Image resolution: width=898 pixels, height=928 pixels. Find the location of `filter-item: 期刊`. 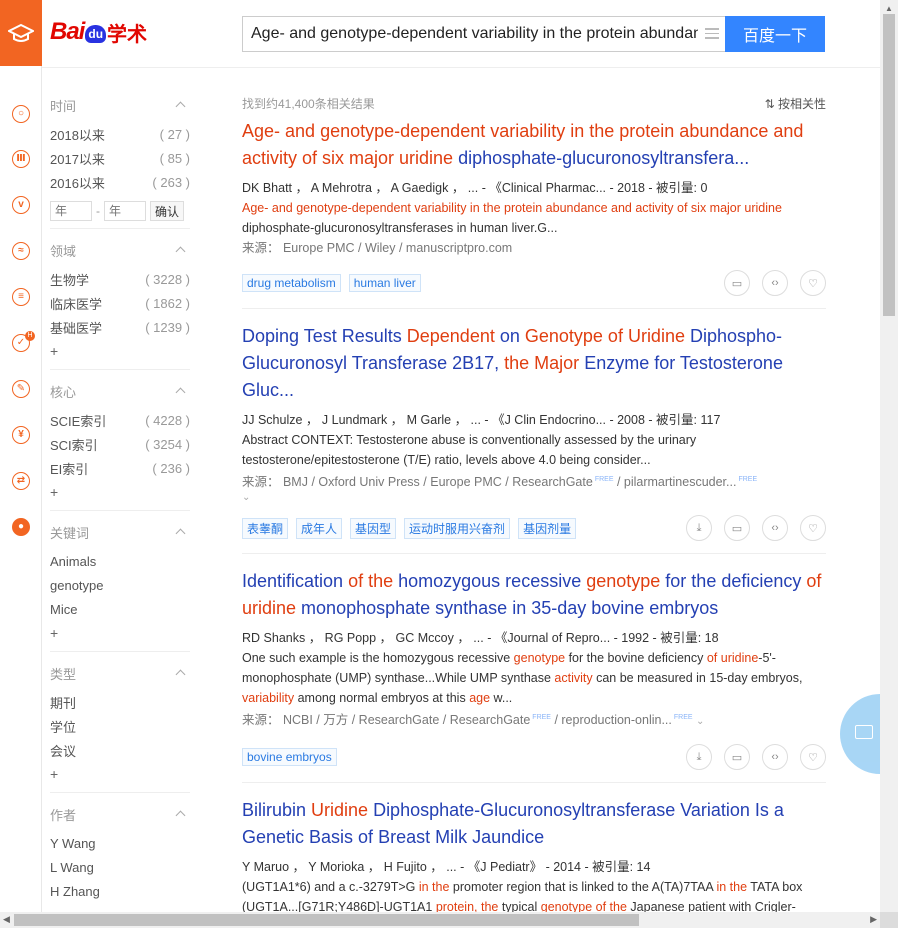

filter-item: 期刊 is located at coordinates (120, 702).